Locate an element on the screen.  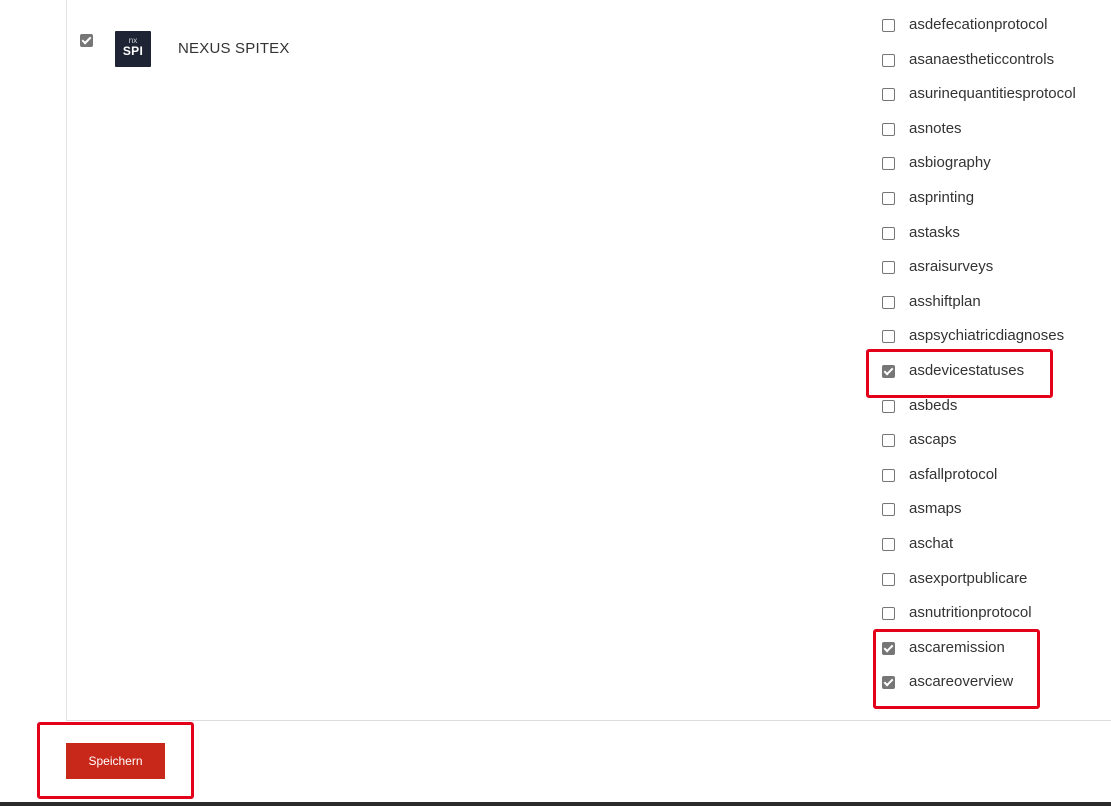
module-item: ascaps is located at coordinates (996, 441).